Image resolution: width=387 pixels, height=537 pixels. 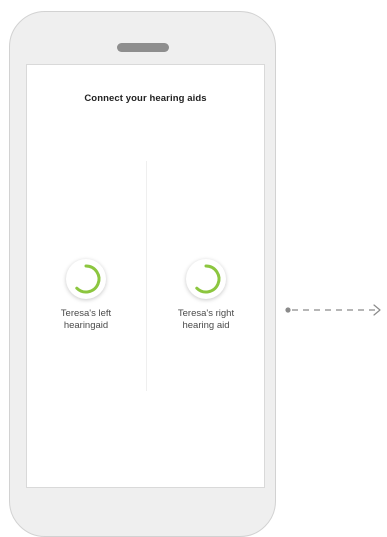 I want to click on device-right-label-line1: Teresa's right, so click(x=206, y=313).